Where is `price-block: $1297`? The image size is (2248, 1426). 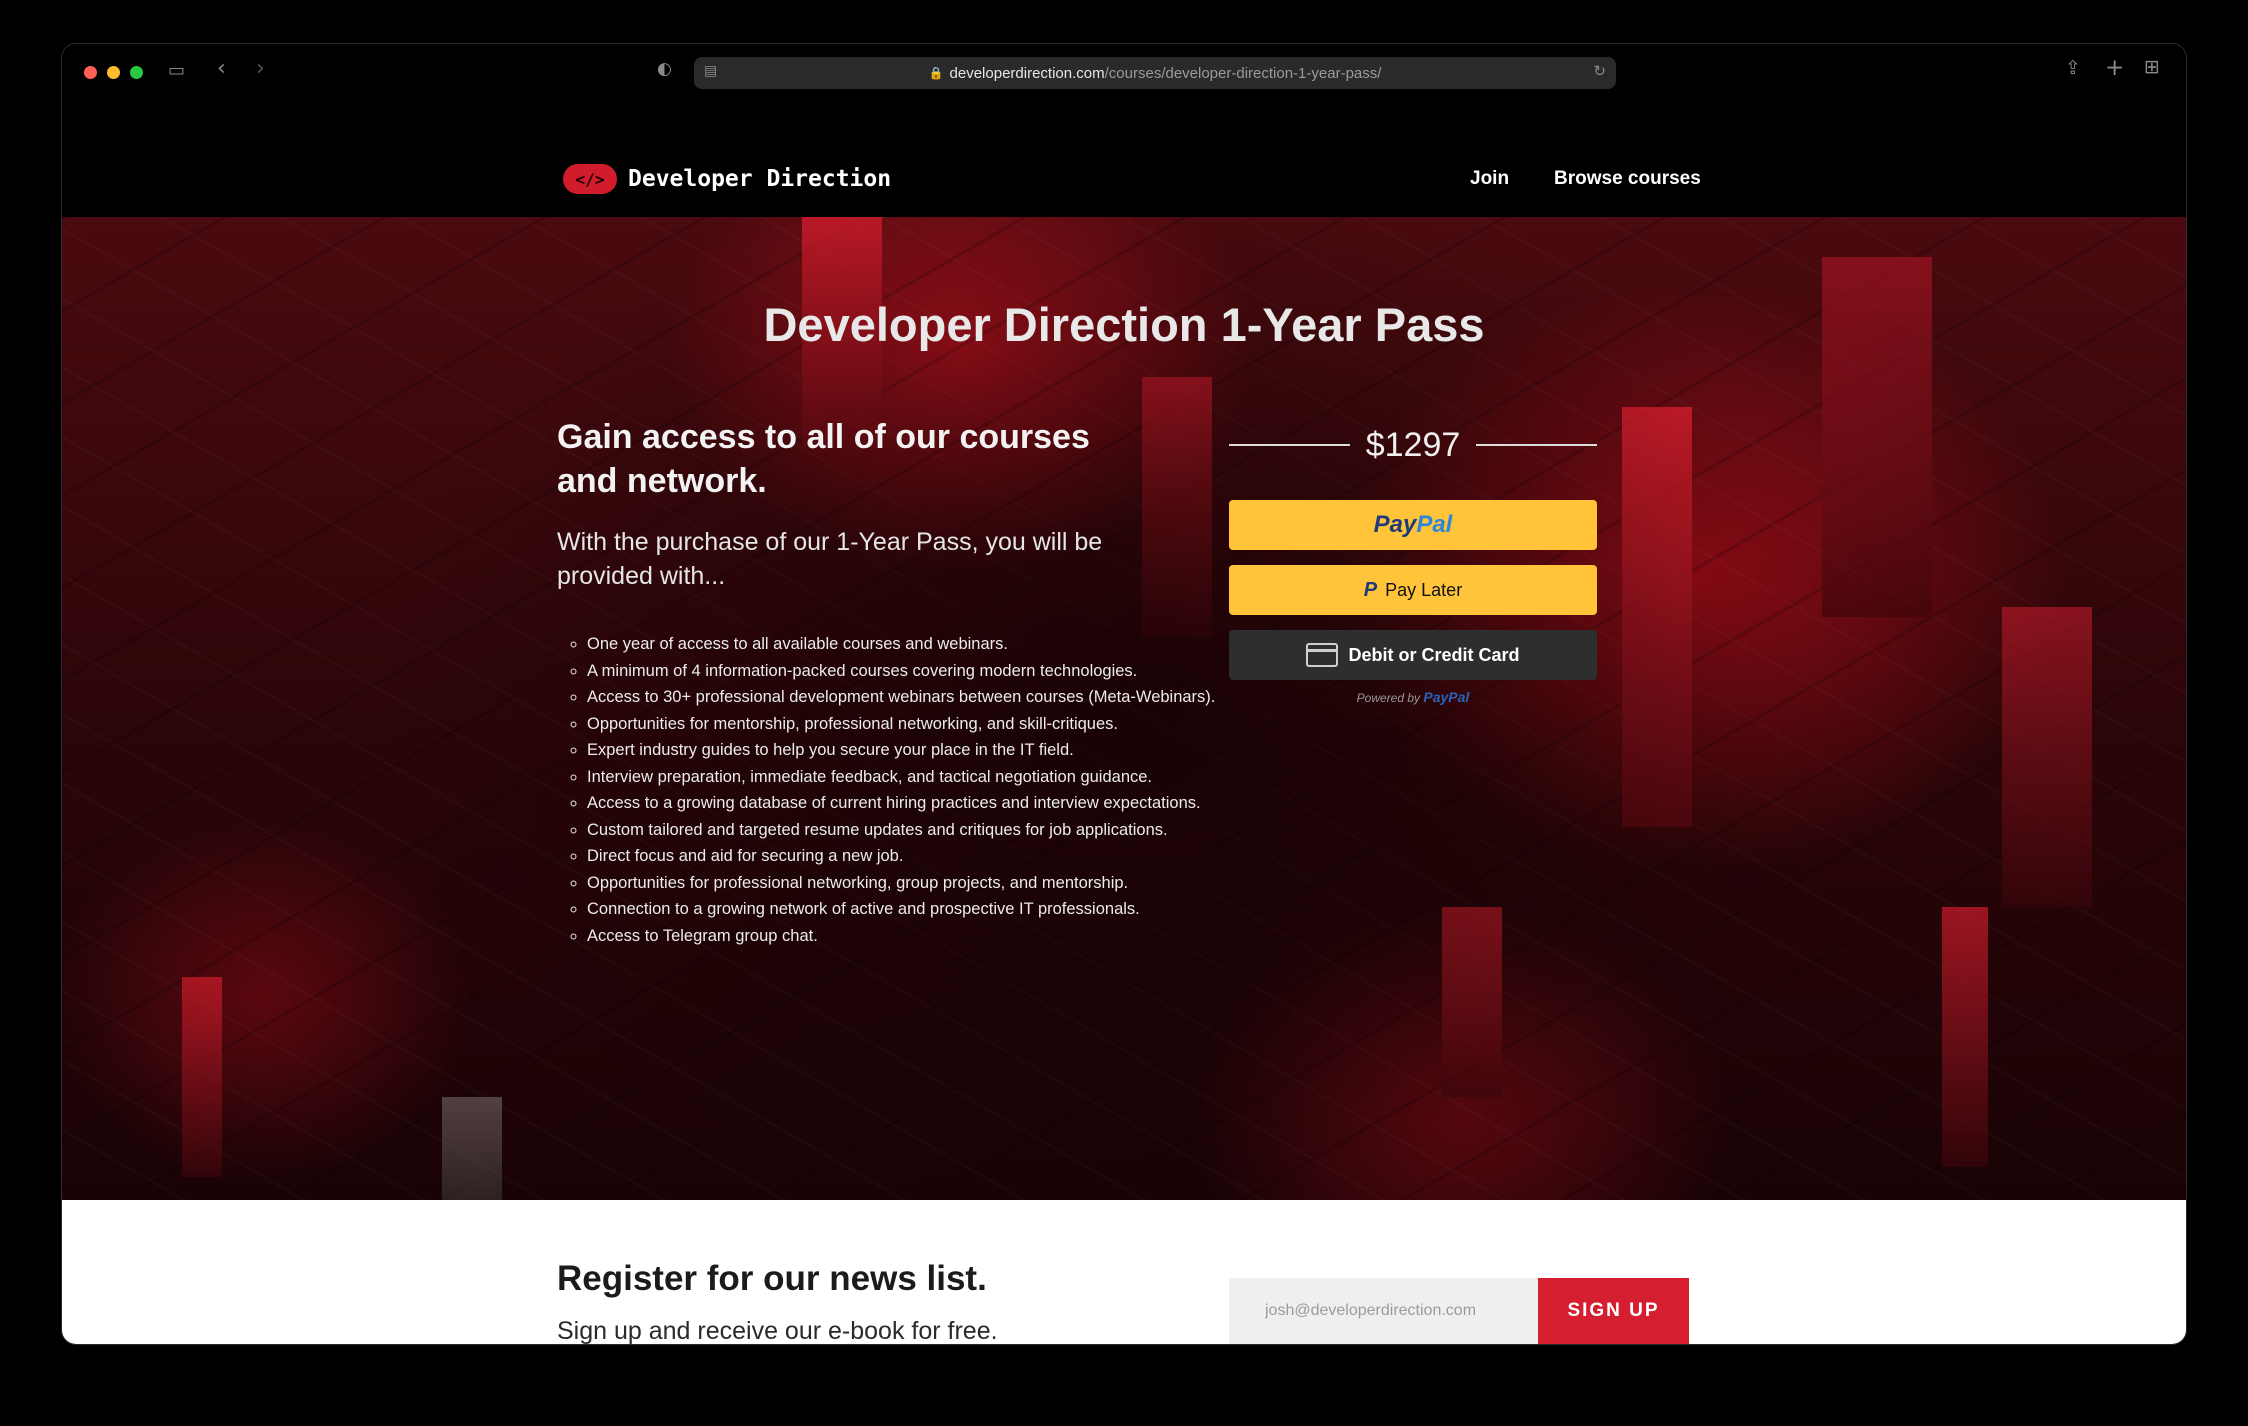
price-block: $1297 is located at coordinates (1413, 445).